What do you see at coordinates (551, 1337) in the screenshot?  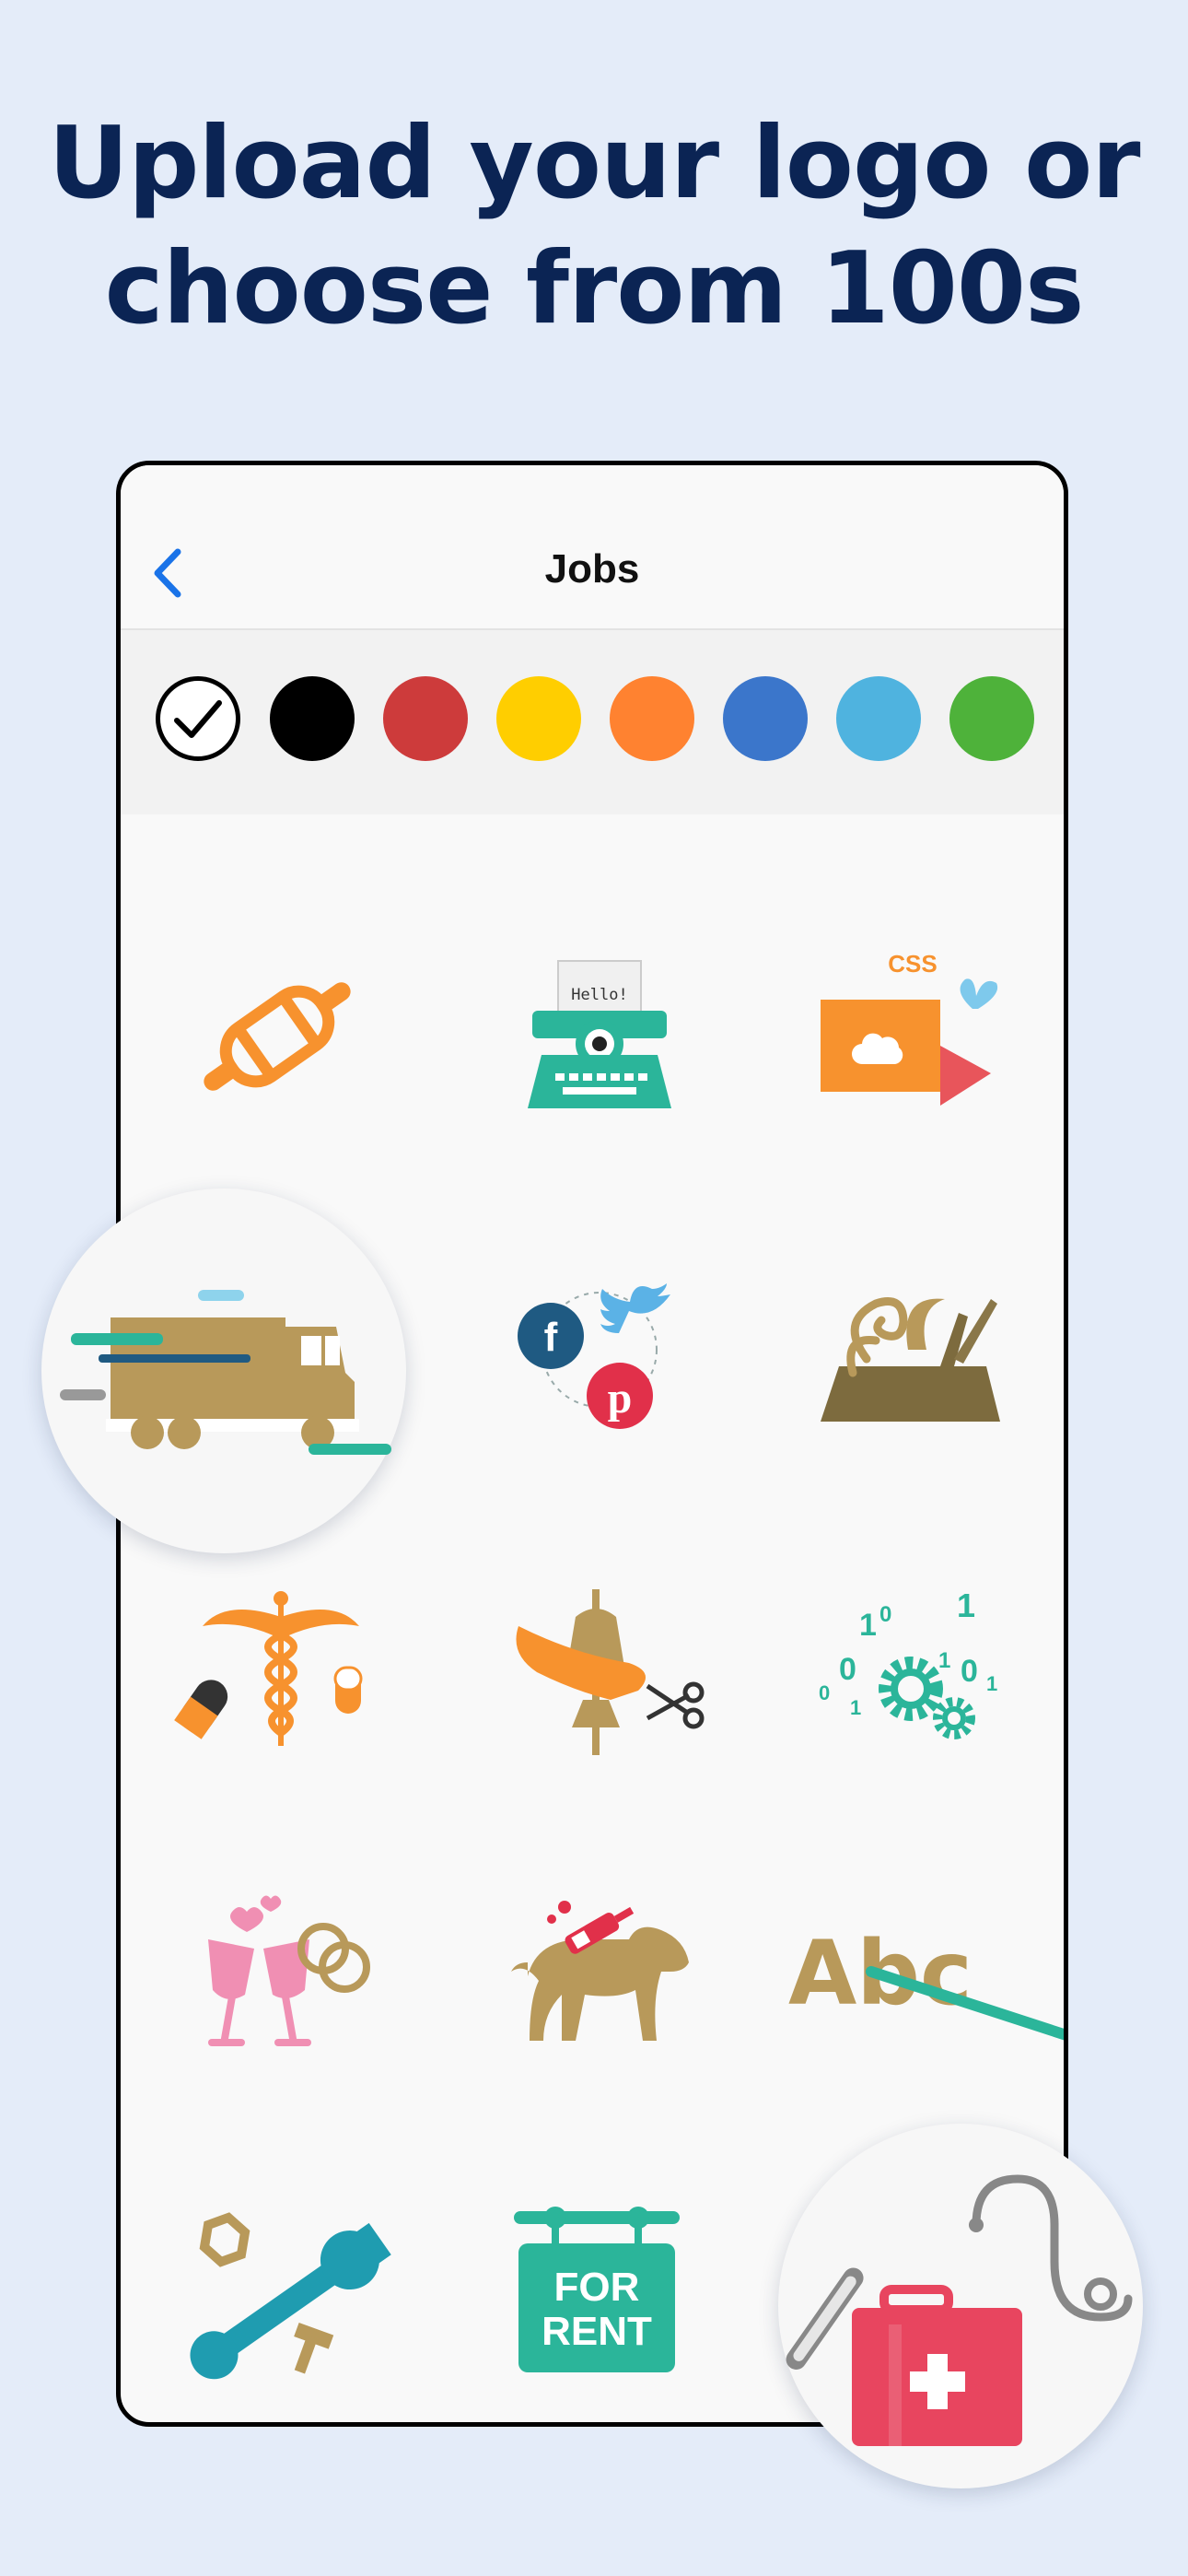 I see `svg-text: f` at bounding box center [551, 1337].